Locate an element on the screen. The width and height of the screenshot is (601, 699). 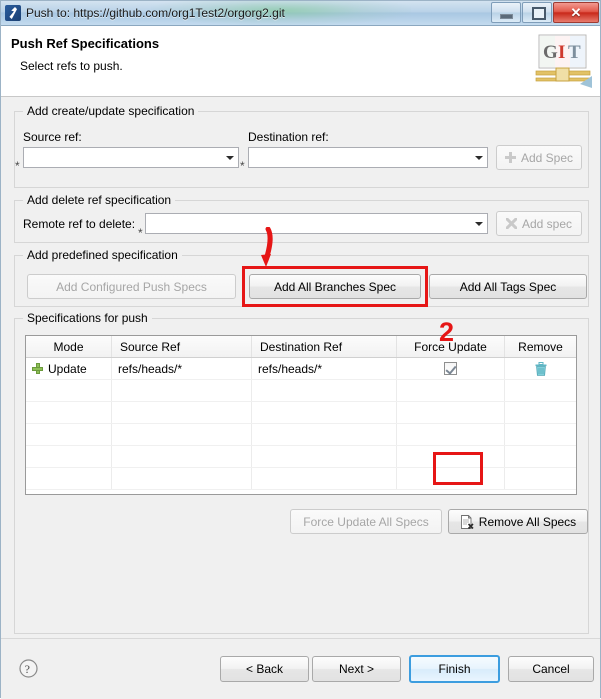
remove-all-specs-button: Remove All Specs is located at coordinates (518, 521).